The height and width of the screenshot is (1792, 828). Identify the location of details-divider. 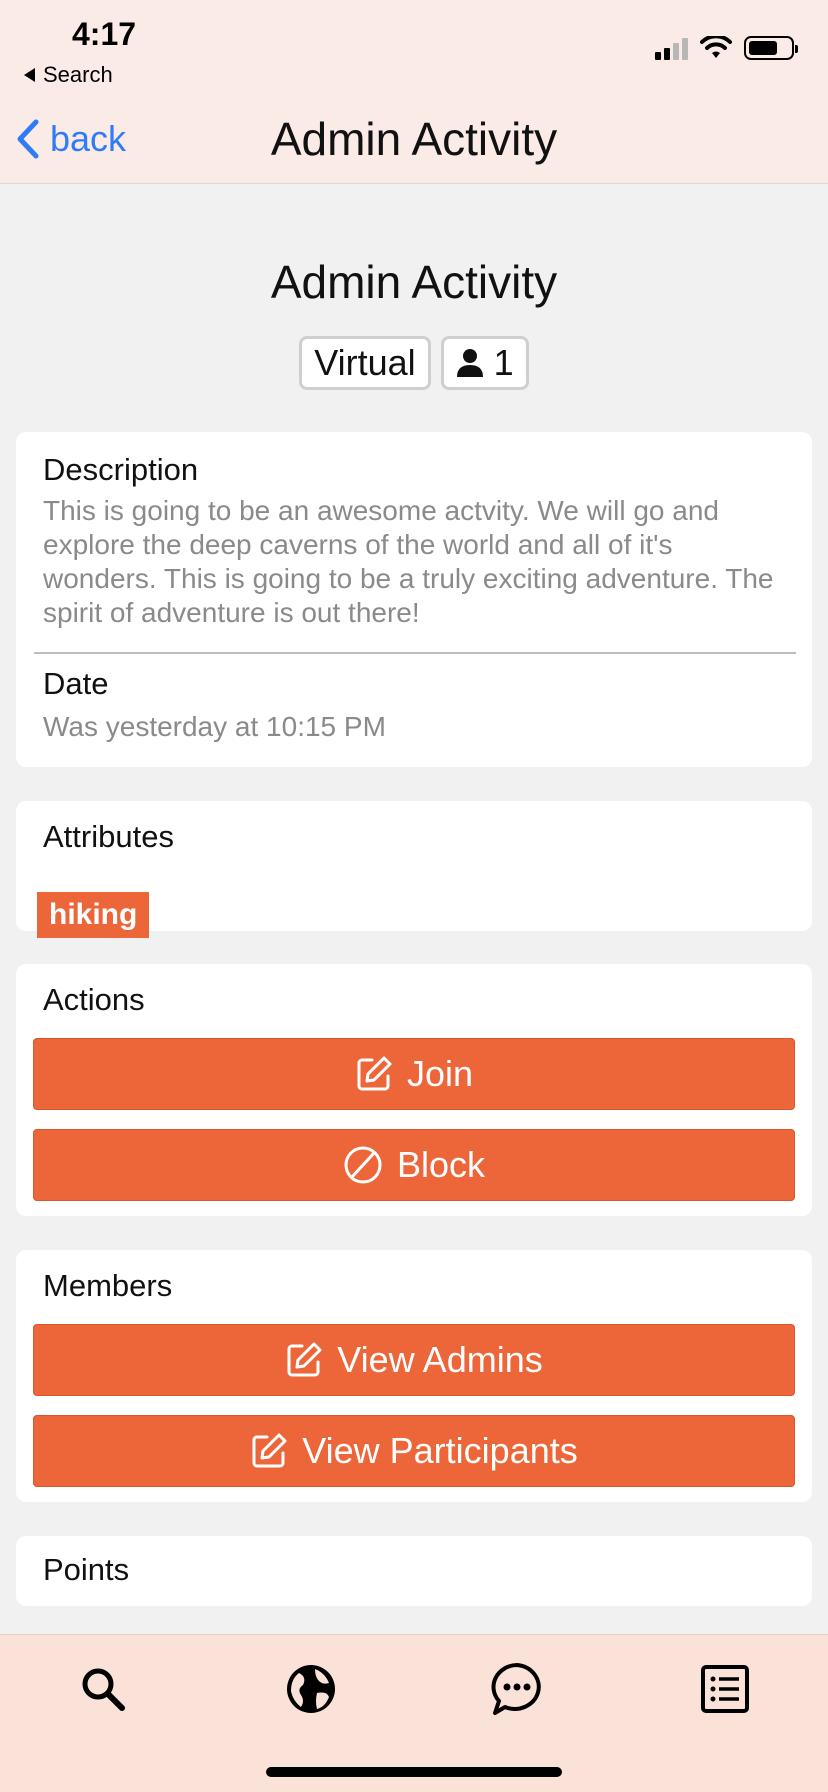
(415, 653).